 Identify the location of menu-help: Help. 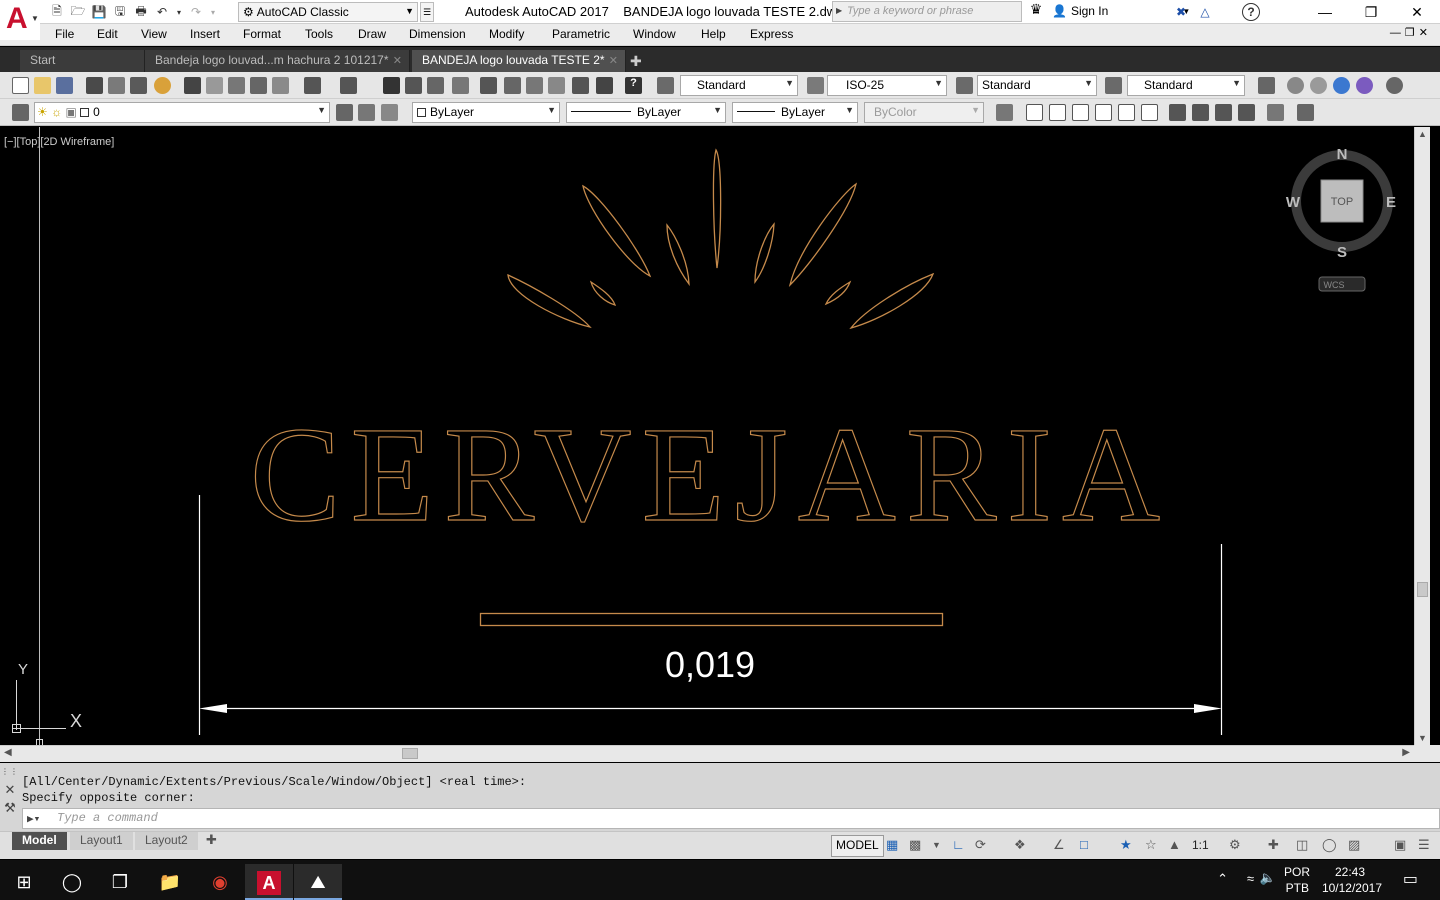
(713, 34).